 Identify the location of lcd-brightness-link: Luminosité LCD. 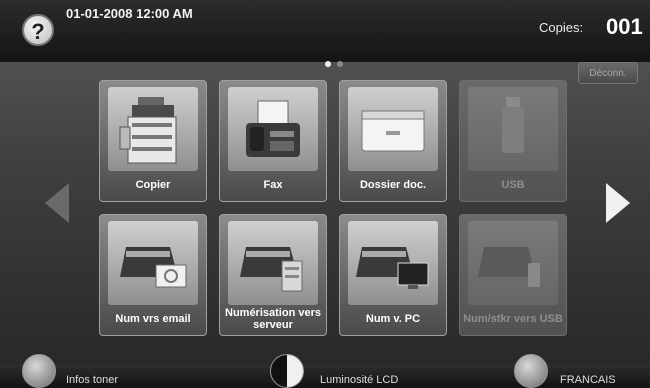
(359, 380).